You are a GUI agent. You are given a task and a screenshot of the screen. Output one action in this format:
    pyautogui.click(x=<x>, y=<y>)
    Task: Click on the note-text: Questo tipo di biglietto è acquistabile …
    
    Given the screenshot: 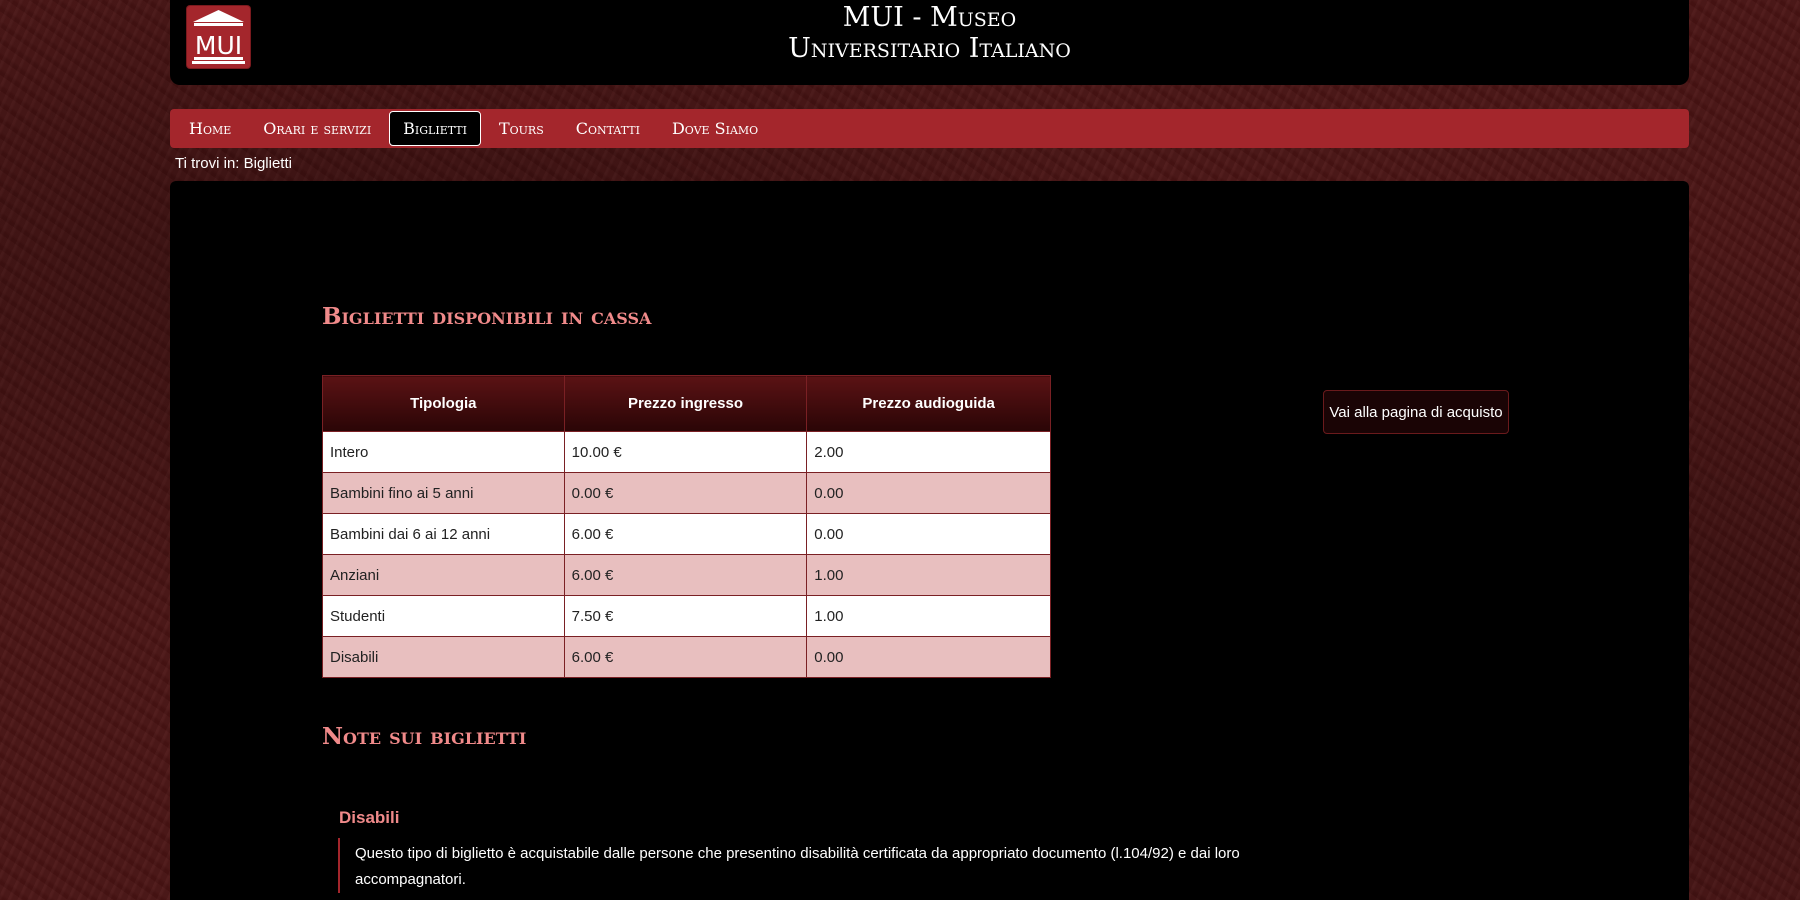 What is the action you would take?
    pyautogui.click(x=813, y=865)
    